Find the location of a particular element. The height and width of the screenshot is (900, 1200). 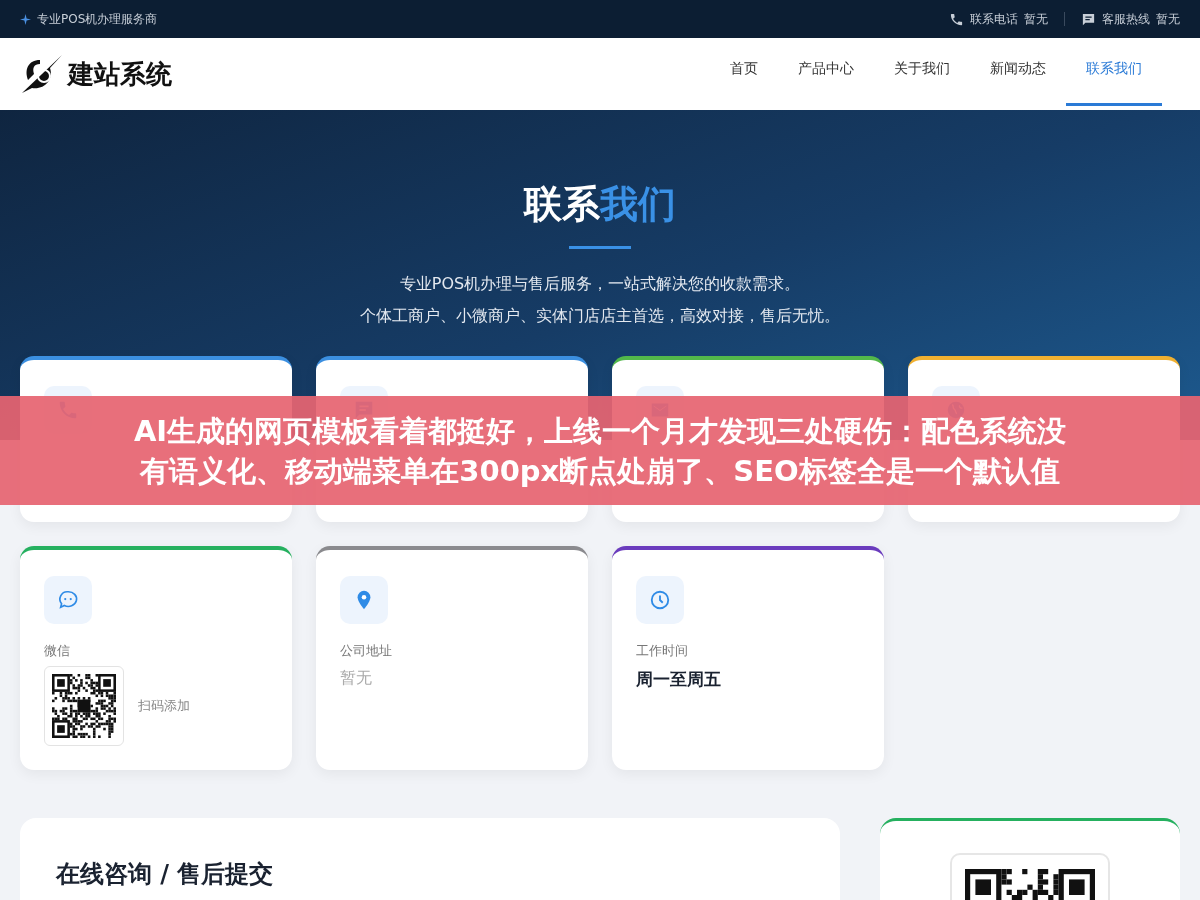

nav-link: 新闻动态 is located at coordinates (1018, 70).